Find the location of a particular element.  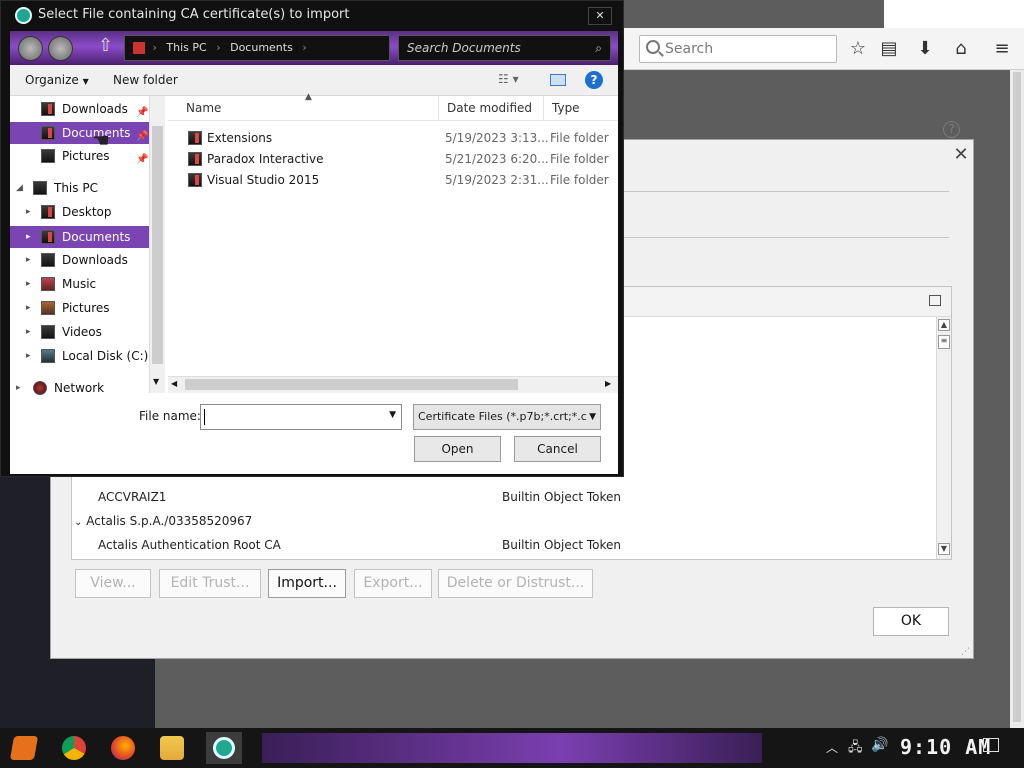

nav-item-desktop: ▸ Desktop is located at coordinates (79, 212).